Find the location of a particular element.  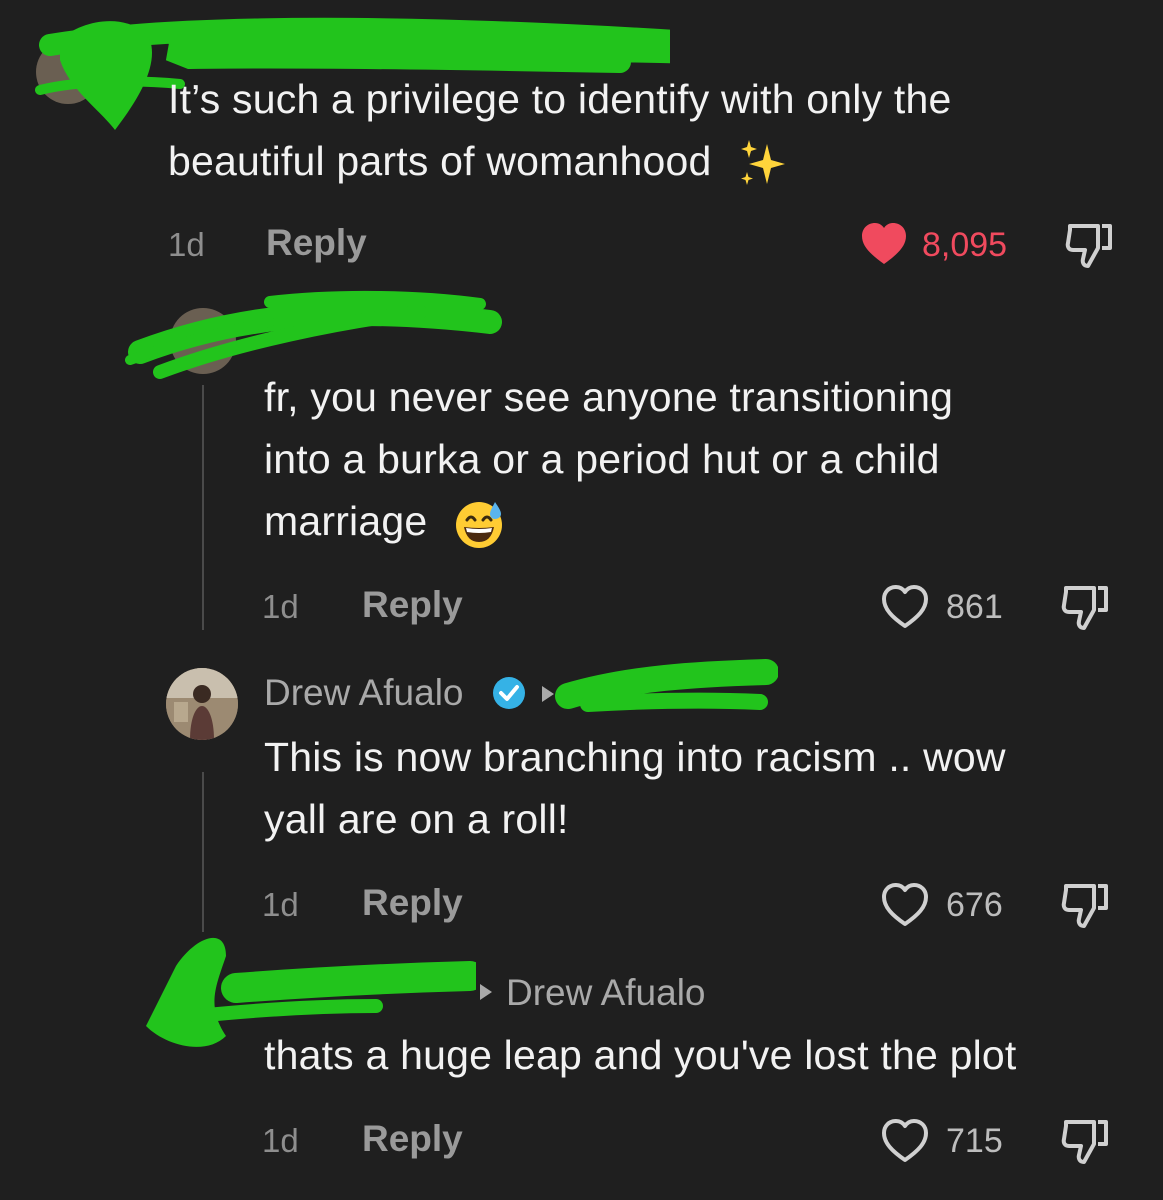

verified-badge-icon is located at coordinates (509, 693).